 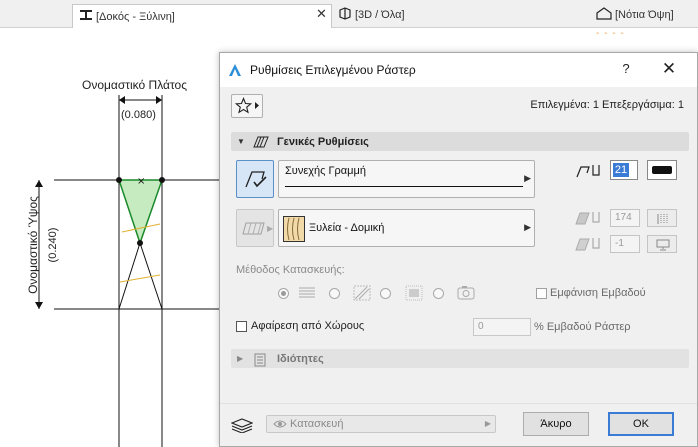 I want to click on show-area-checkbox, so click(x=541, y=293).